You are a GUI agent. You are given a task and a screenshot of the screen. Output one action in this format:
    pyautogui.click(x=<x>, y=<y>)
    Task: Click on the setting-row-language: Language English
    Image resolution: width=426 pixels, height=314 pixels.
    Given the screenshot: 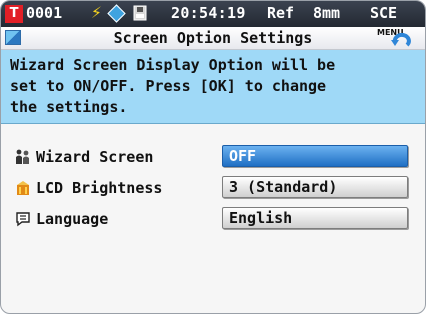 What is the action you would take?
    pyautogui.click(x=213, y=219)
    